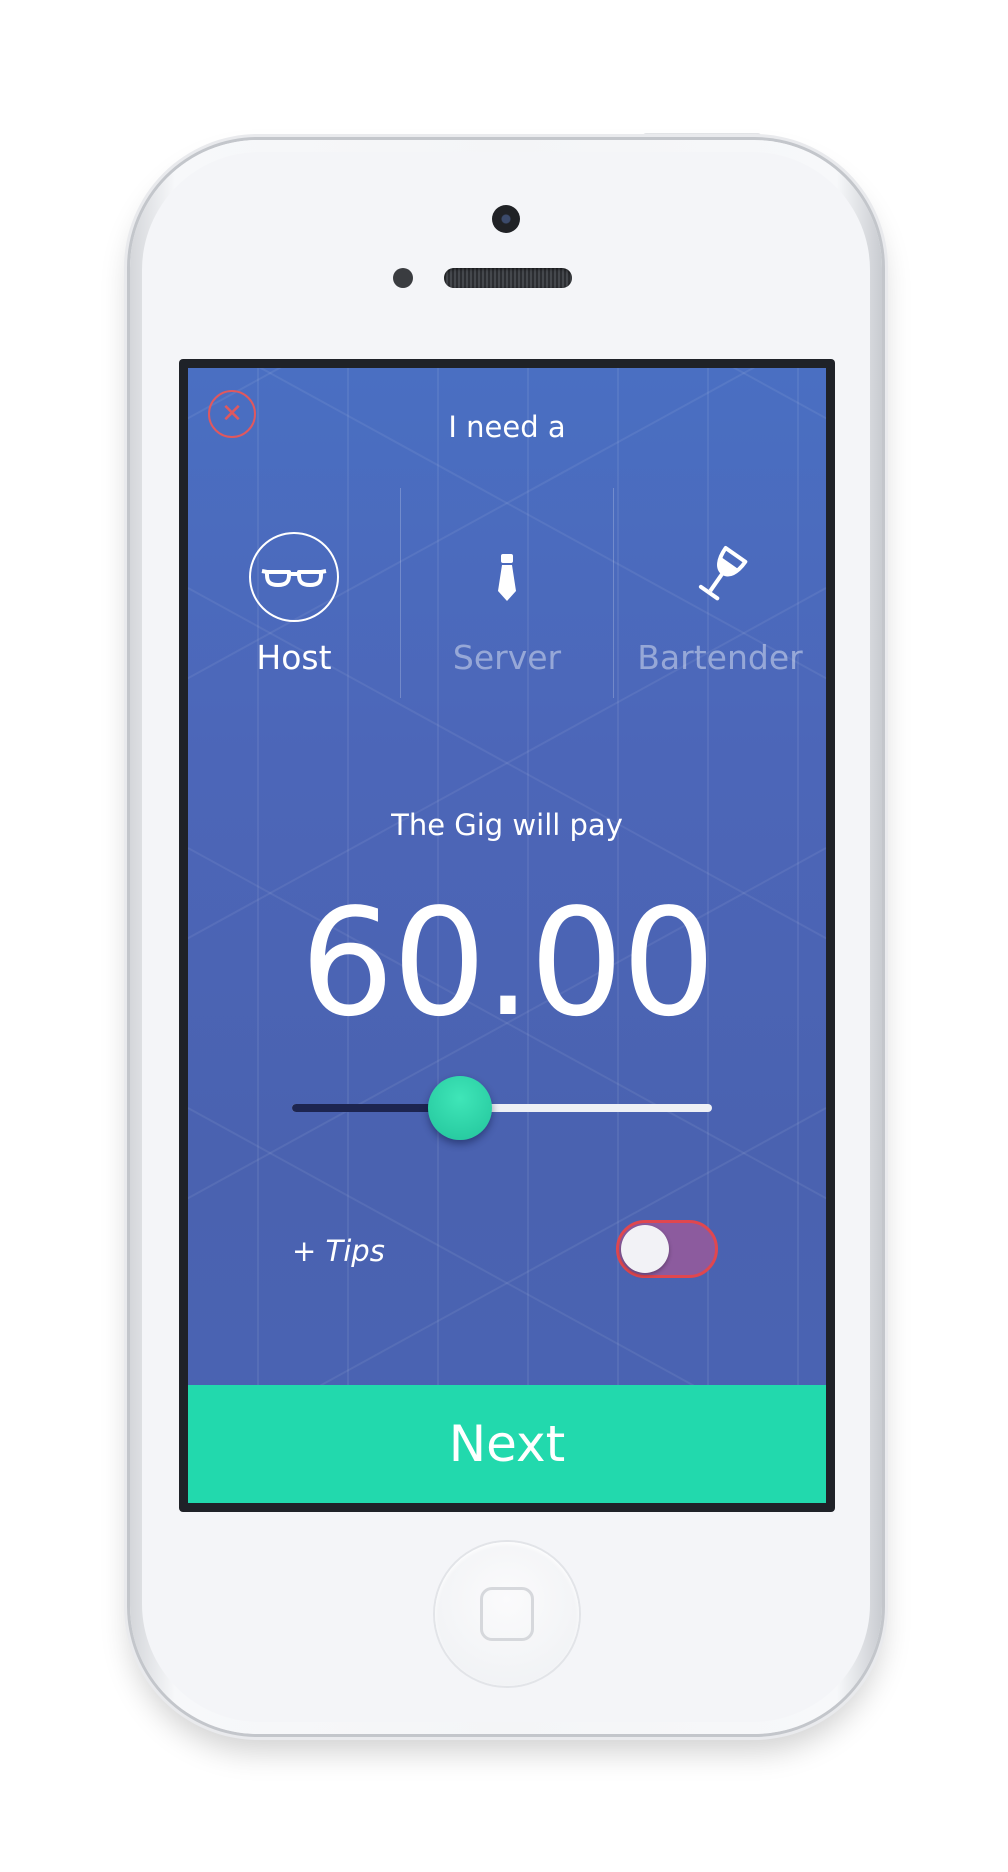  I want to click on proximity-sensor, so click(403, 278).